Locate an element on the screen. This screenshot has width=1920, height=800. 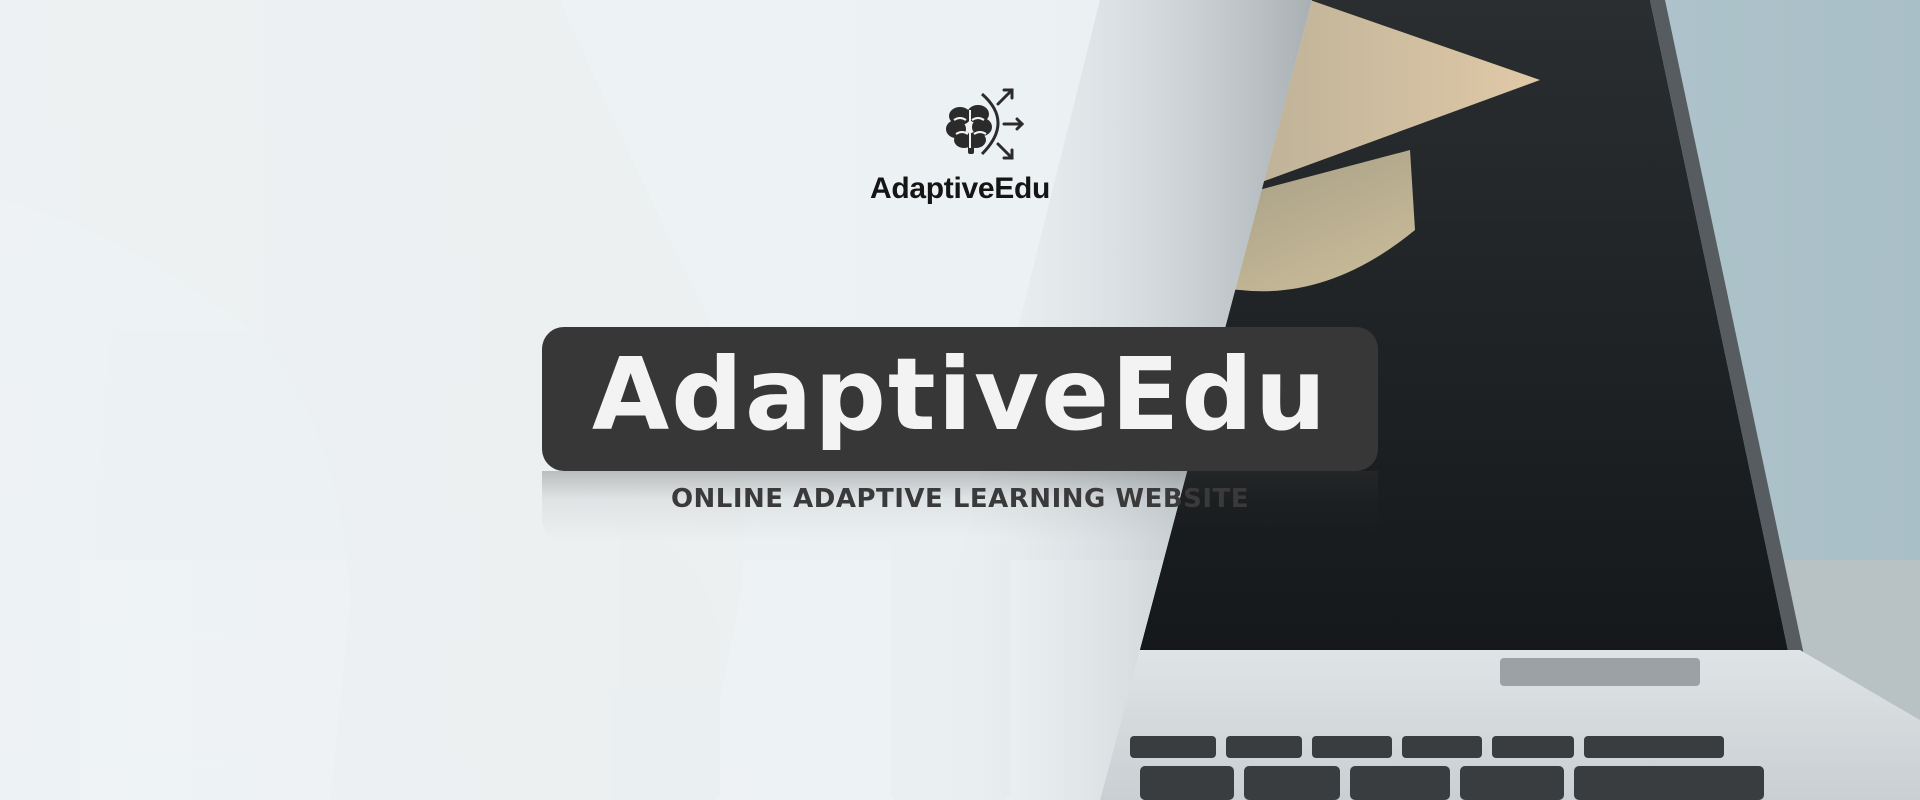
title-banner: AdaptiveEdu is located at coordinates (960, 434).